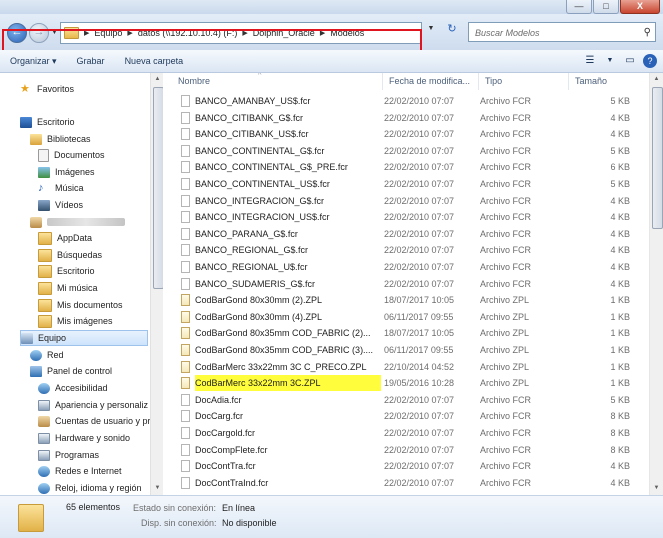 This screenshot has width=663, height=538. What do you see at coordinates (650, 61) in the screenshot?
I see `help-icon: ?` at bounding box center [650, 61].